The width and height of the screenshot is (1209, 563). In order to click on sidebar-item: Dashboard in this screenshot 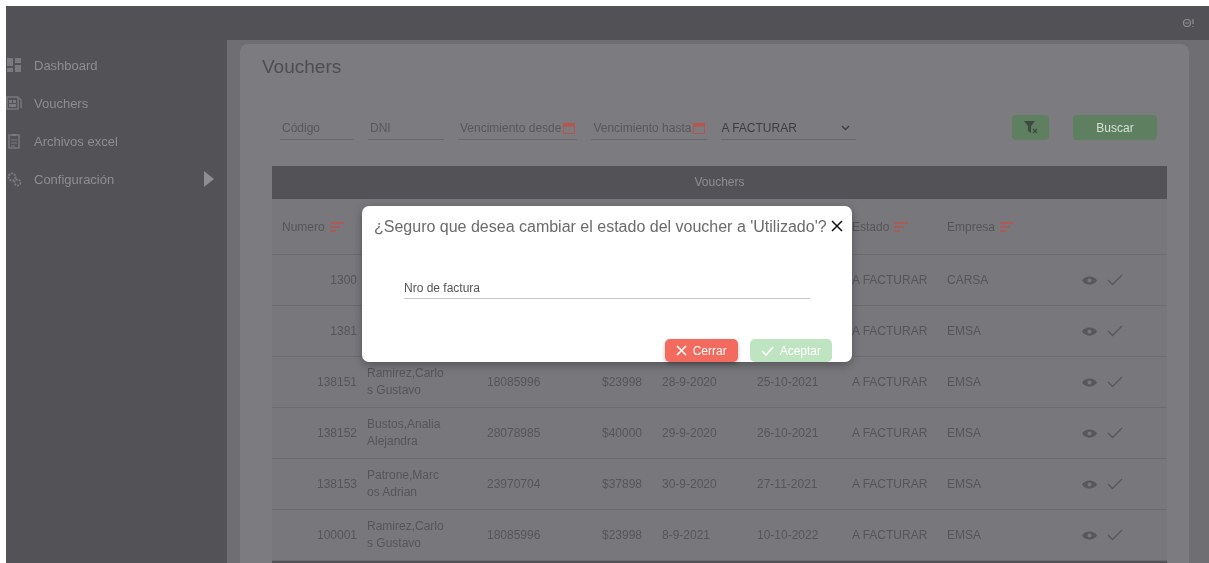, I will do `click(116, 65)`.